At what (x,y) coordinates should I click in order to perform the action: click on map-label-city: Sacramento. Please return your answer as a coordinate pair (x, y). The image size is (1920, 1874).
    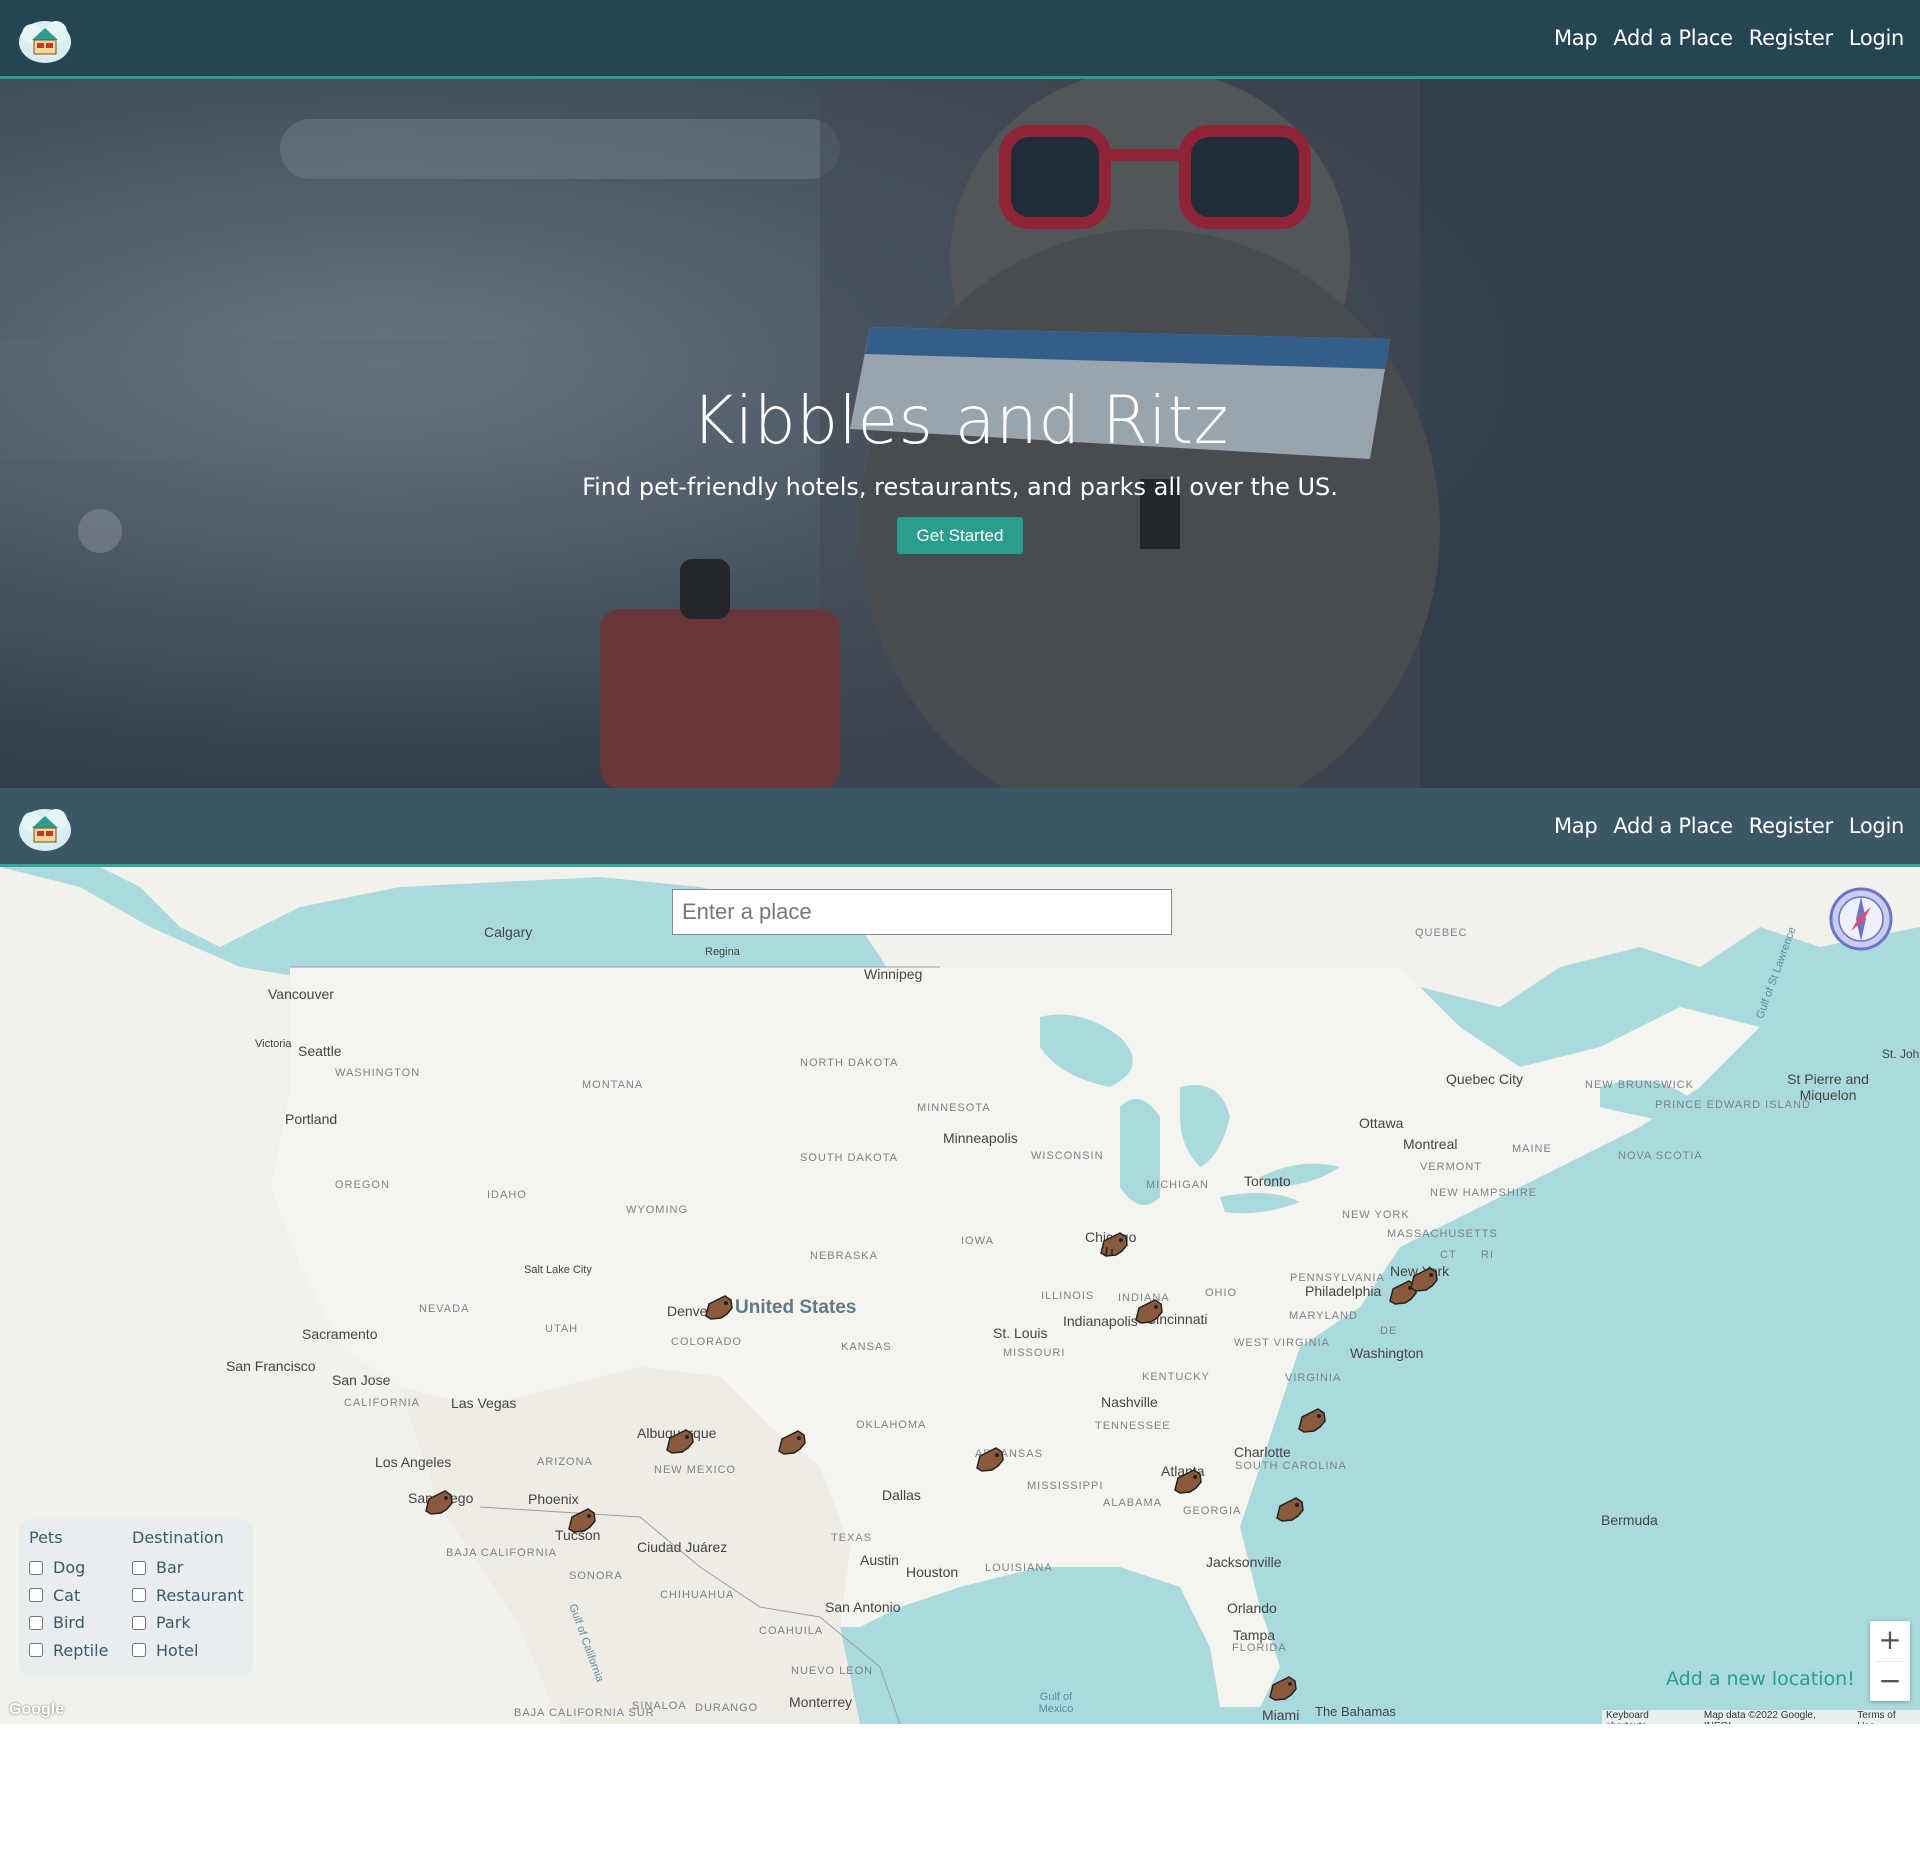
    Looking at the image, I should click on (340, 1334).